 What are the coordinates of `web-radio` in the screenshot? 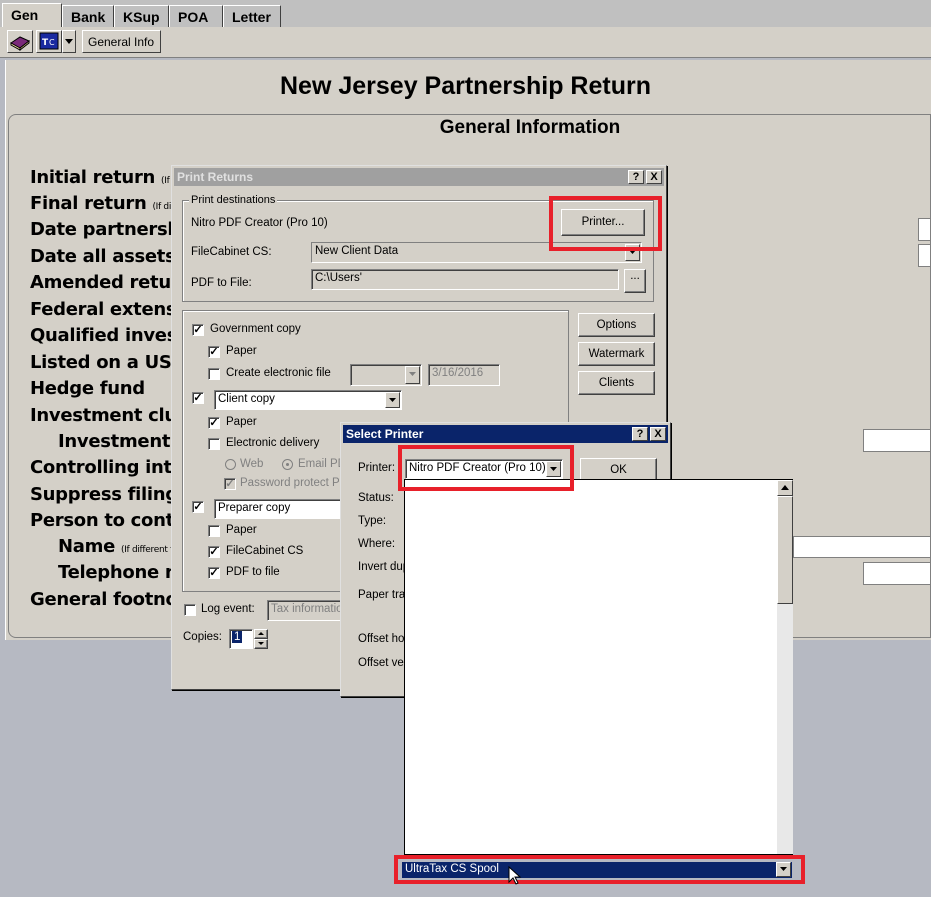 It's located at (230, 464).